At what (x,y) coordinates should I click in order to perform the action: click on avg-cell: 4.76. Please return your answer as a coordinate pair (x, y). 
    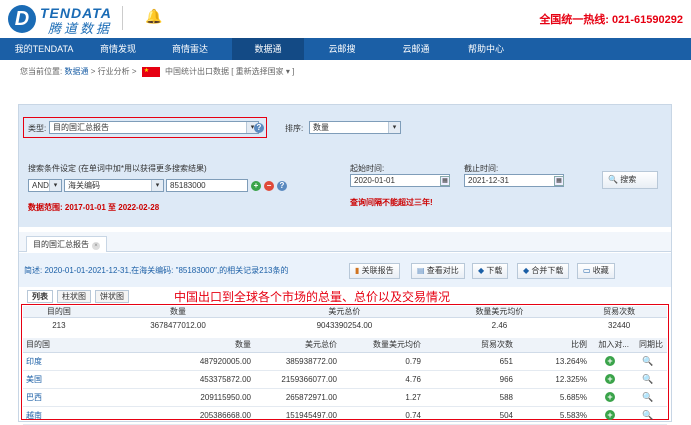
    Looking at the image, I should click on (383, 379).